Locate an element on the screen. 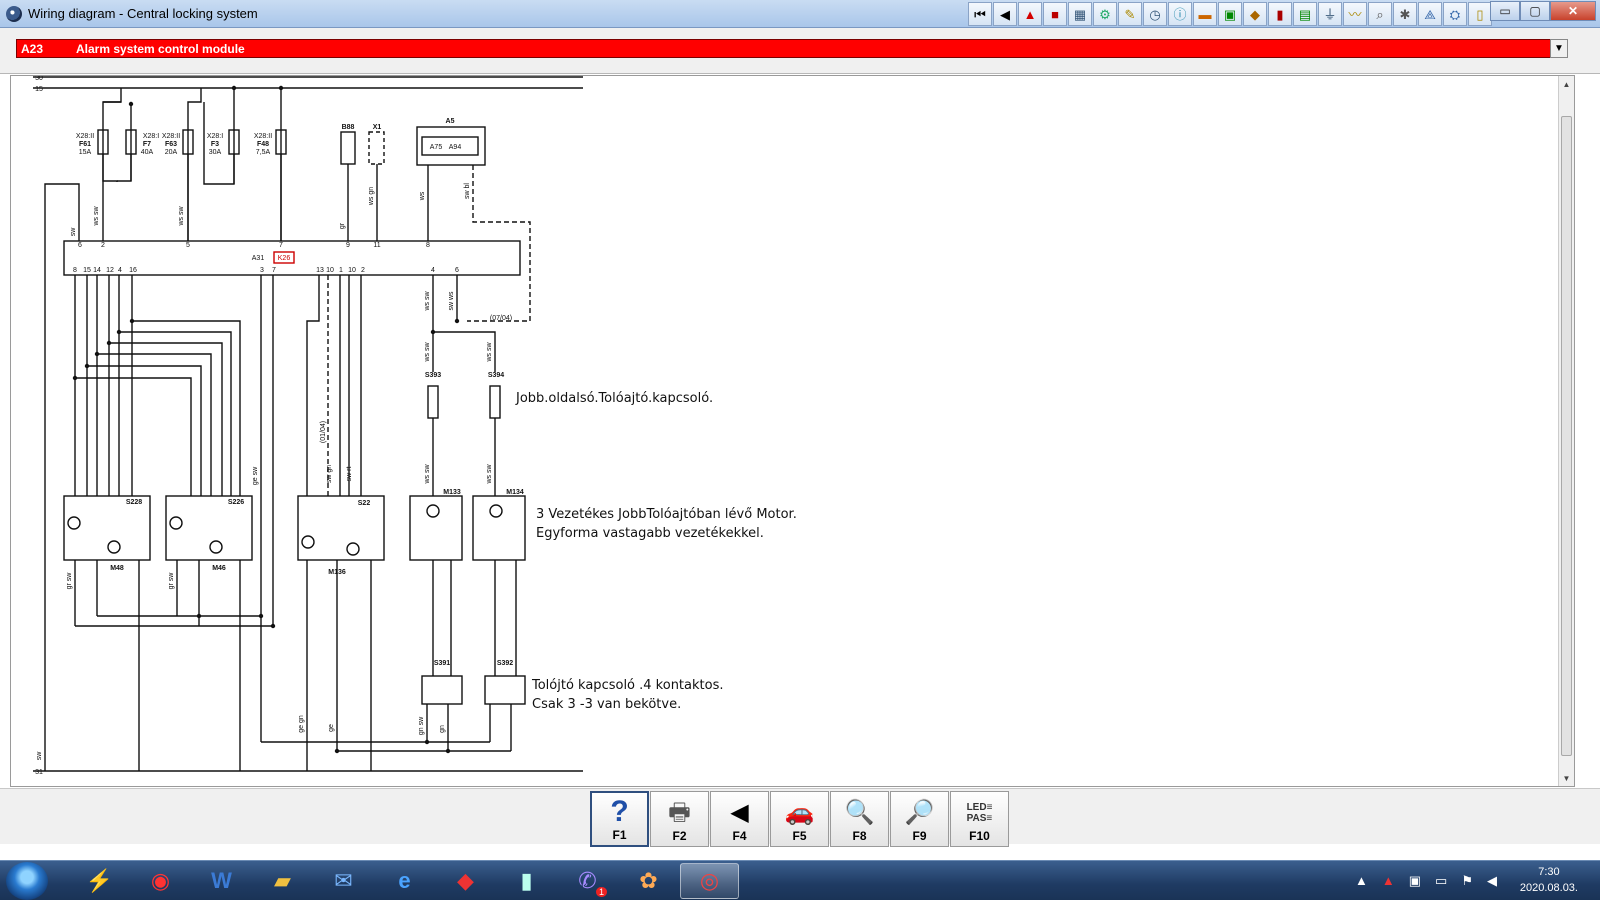 The image size is (1600, 900). clock: 7:30 2020.08.03. is located at coordinates (1549, 880).